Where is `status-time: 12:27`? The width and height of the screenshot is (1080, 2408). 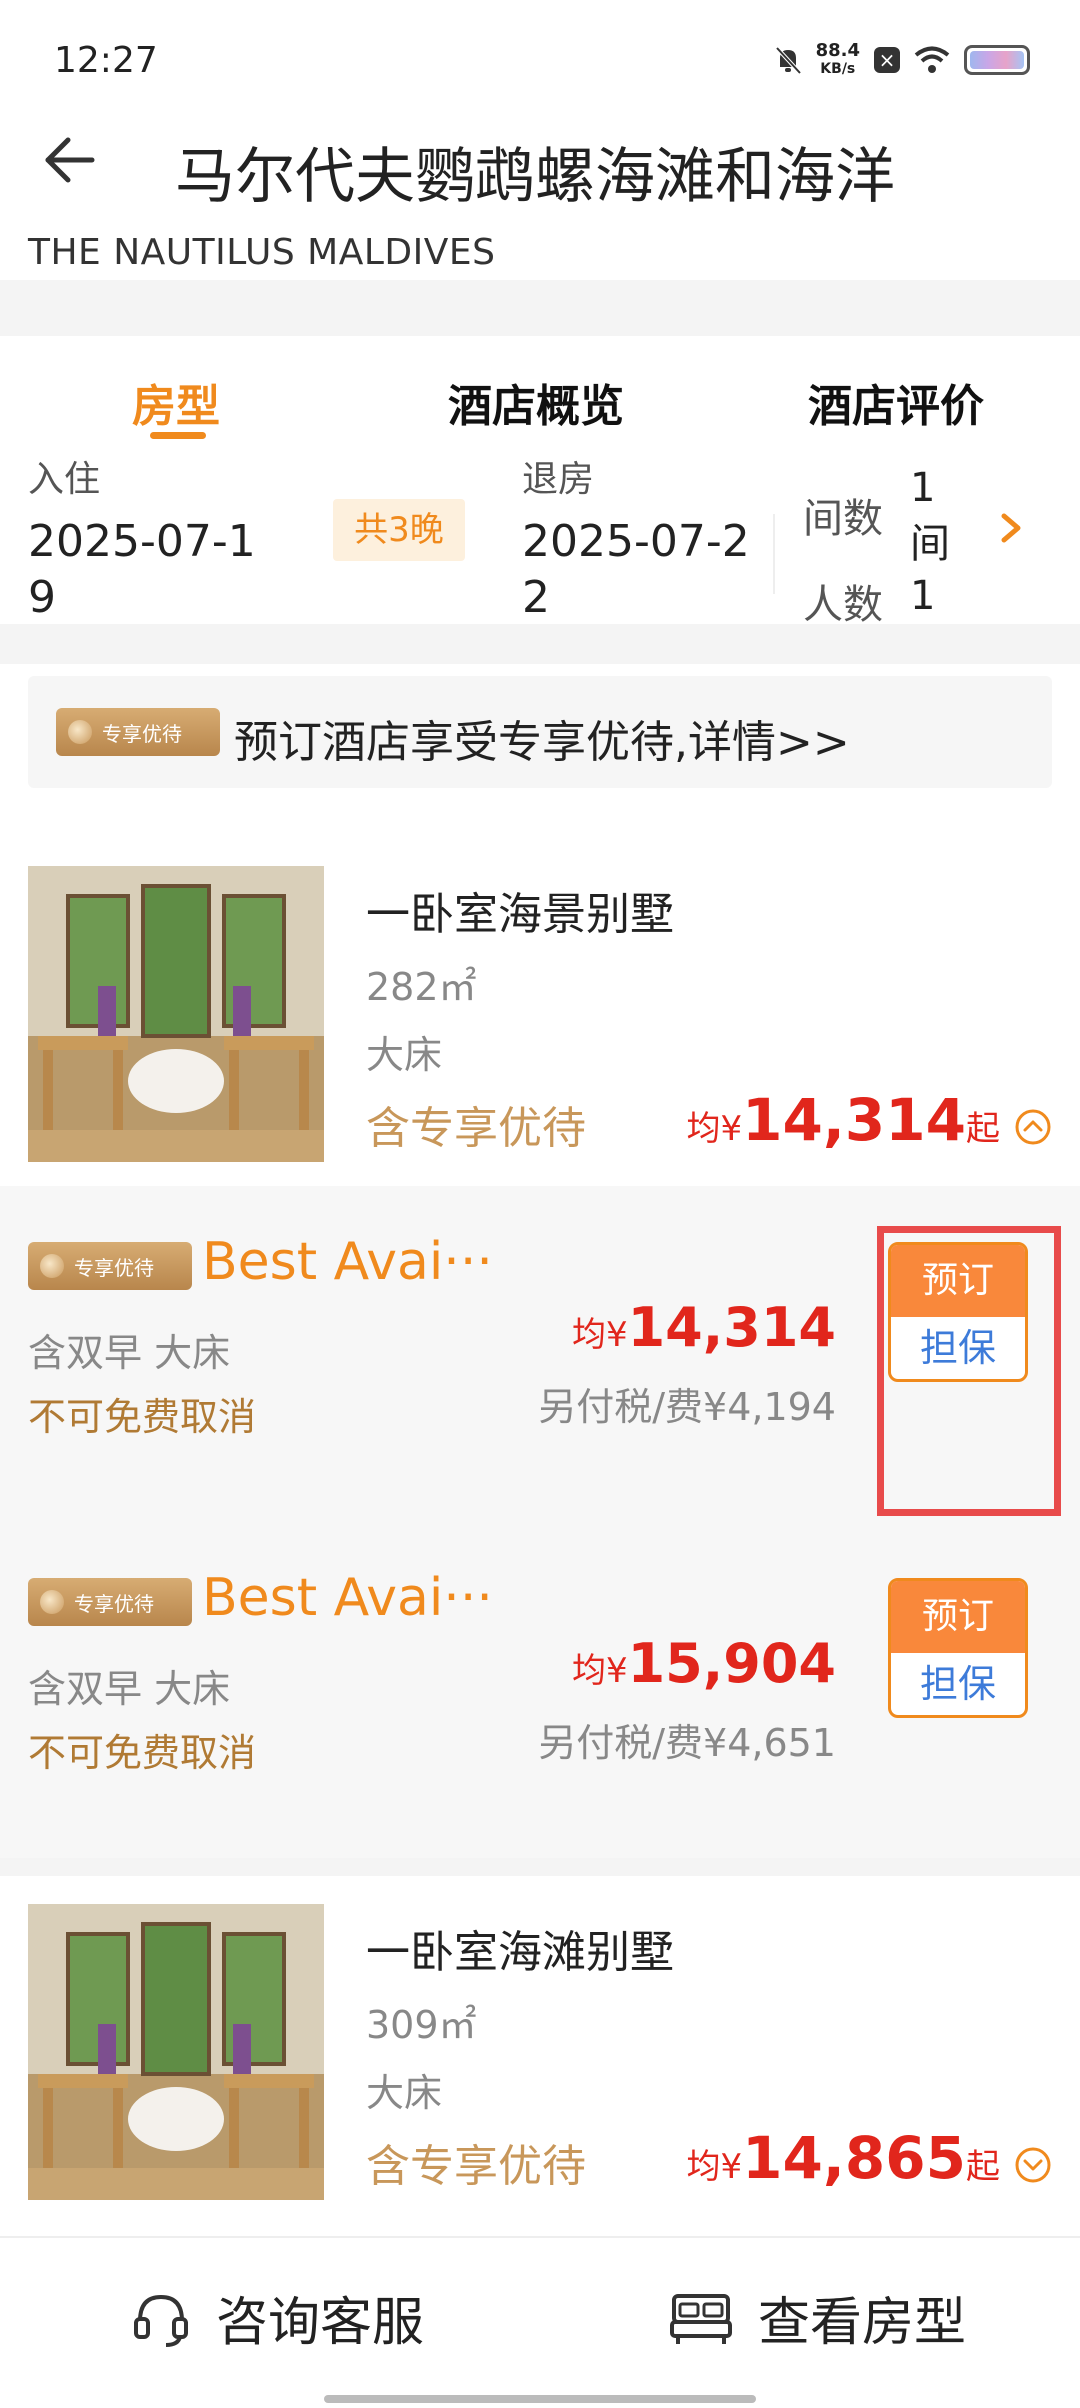
status-time: 12:27 is located at coordinates (106, 60).